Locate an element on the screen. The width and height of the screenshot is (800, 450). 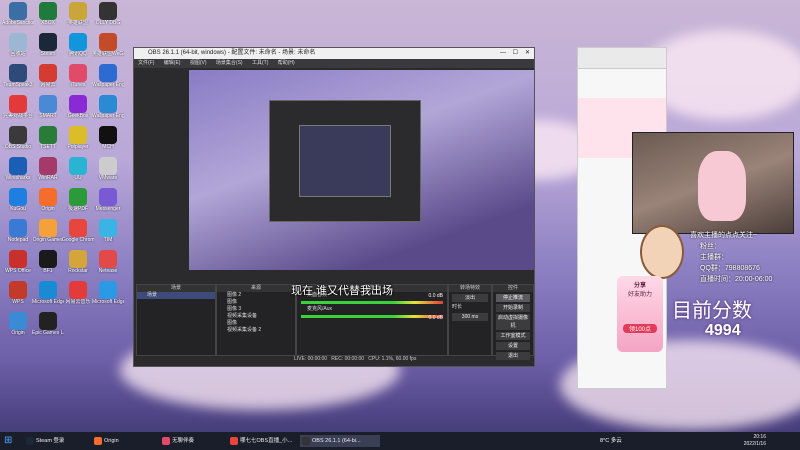
desktop-icon: TSETT is located at coordinates (48, 138).